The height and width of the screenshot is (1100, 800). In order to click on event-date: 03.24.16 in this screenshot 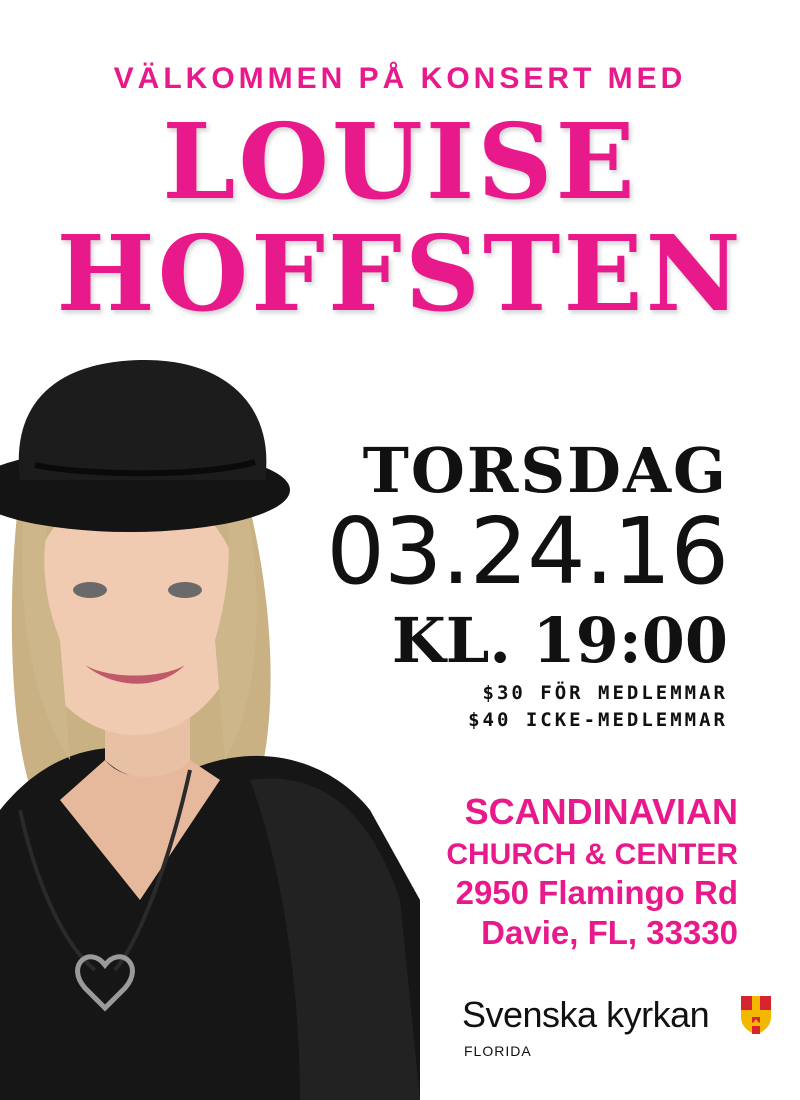, I will do `click(527, 551)`.